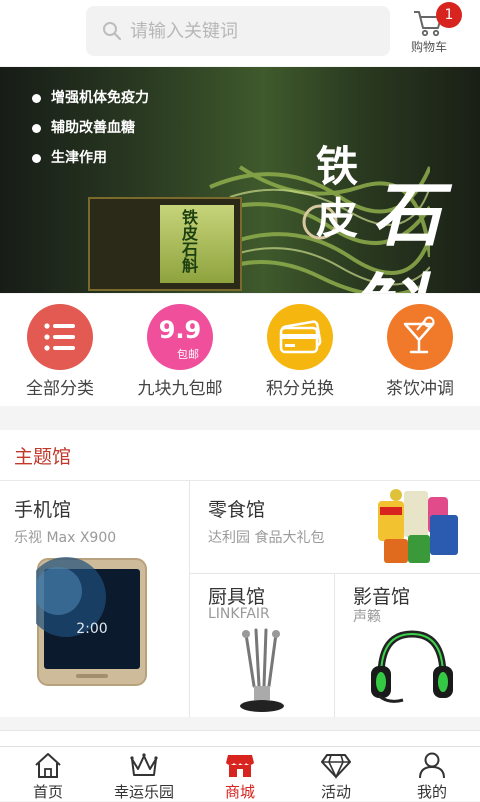 The height and width of the screenshot is (802, 480). I want to click on svg-text: 2:00, so click(91, 629).